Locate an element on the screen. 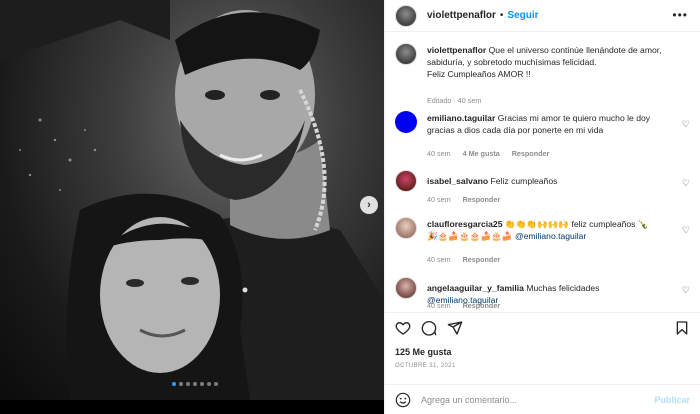 The height and width of the screenshot is (414, 700). comment-mention: @emiliano.taguilar is located at coordinates (550, 236).